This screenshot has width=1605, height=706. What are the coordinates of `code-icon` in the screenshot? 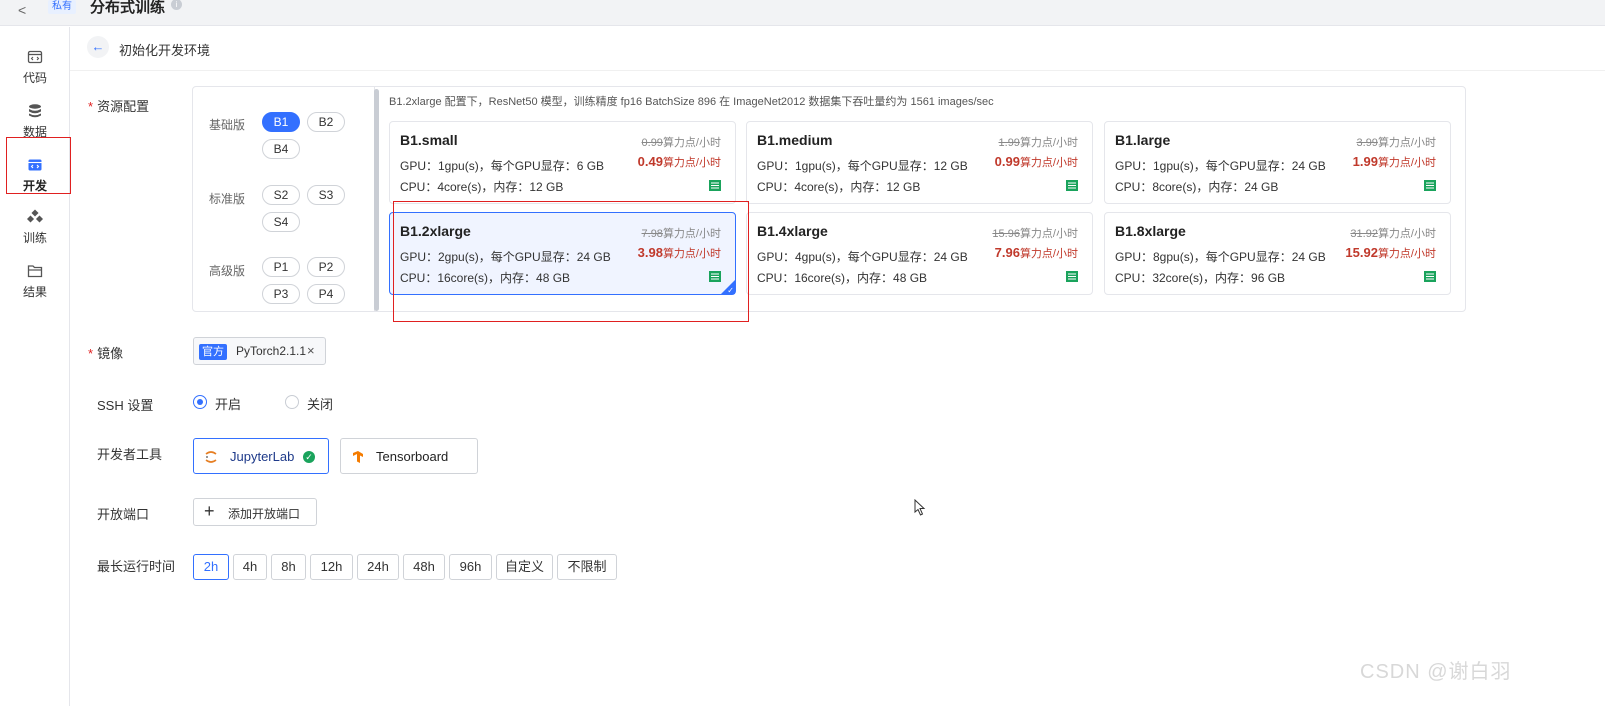 It's located at (35, 57).